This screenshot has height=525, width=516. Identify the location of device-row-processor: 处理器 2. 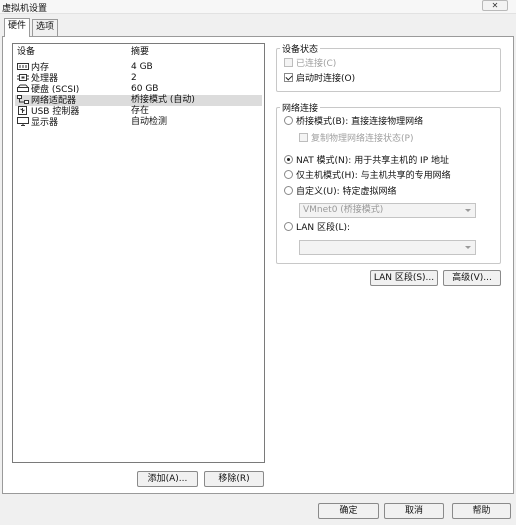
(138, 78).